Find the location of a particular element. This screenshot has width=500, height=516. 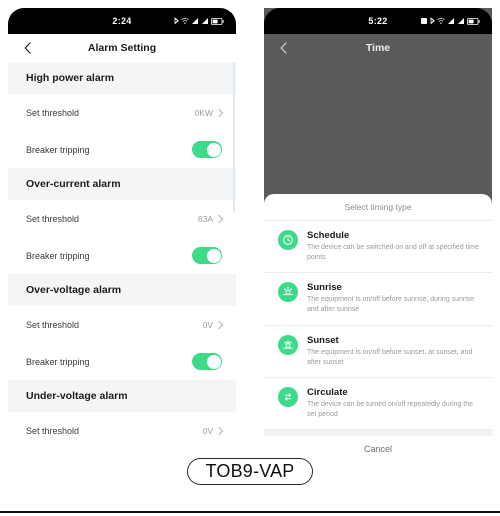

dim-overlay is located at coordinates (378, 128).